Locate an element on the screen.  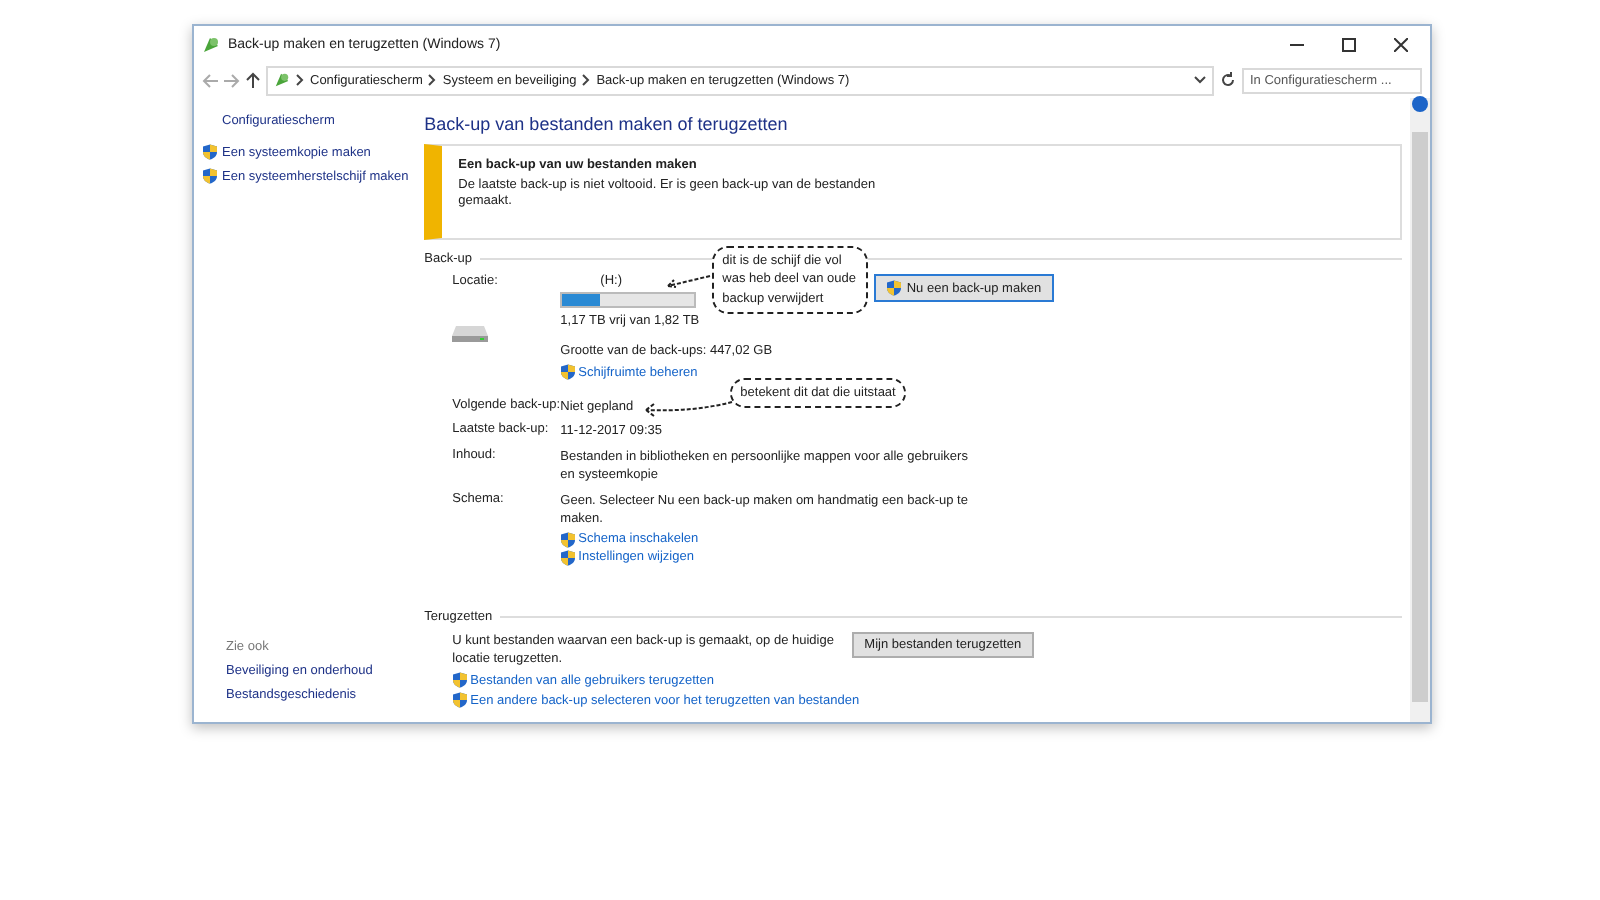
refresh-icon is located at coordinates (1228, 80).